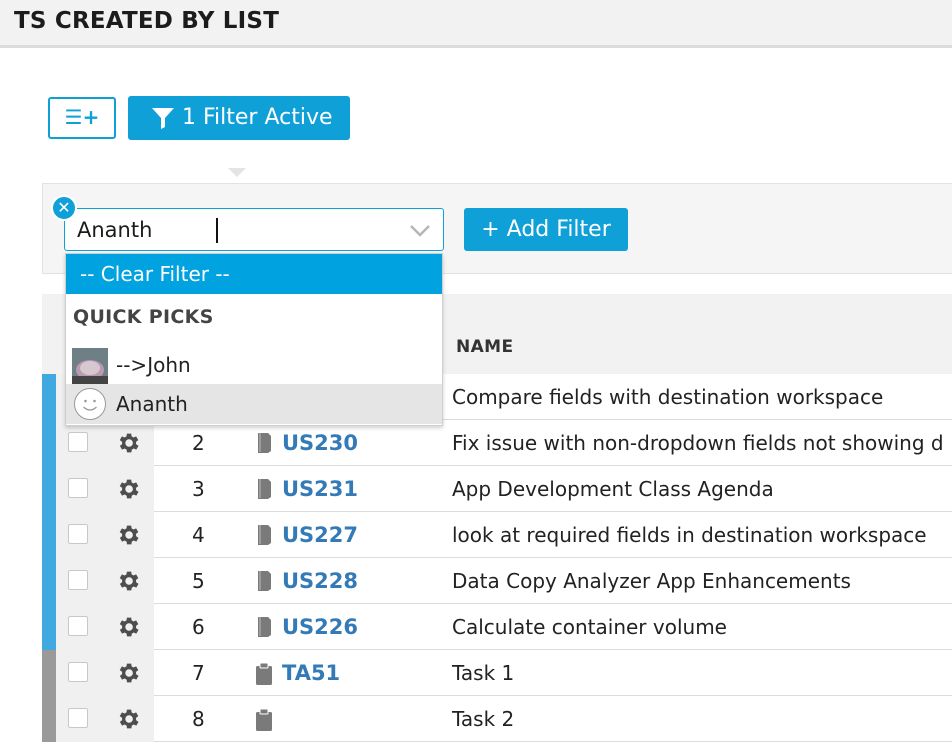  Describe the element at coordinates (198, 673) in the screenshot. I see `rank-cell: 7` at that location.